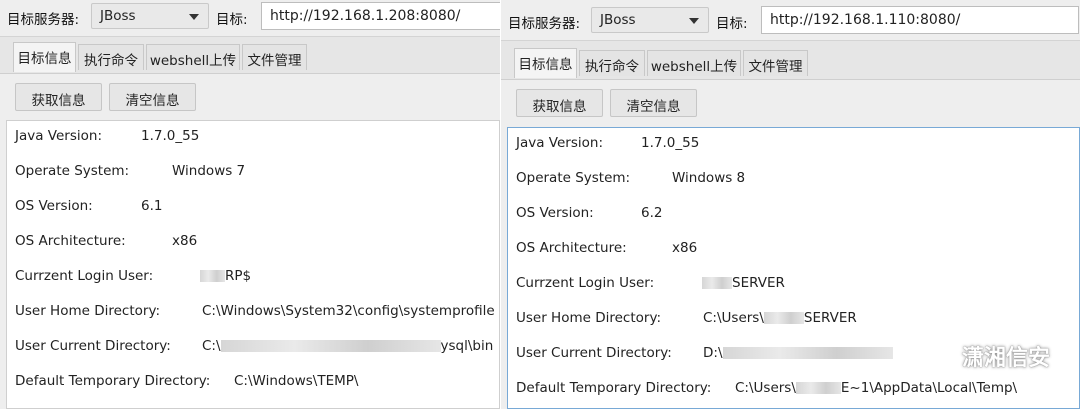 The height and width of the screenshot is (409, 1080). What do you see at coordinates (296, 381) in the screenshot?
I see `info-value: C:\Windows\TEMP\` at bounding box center [296, 381].